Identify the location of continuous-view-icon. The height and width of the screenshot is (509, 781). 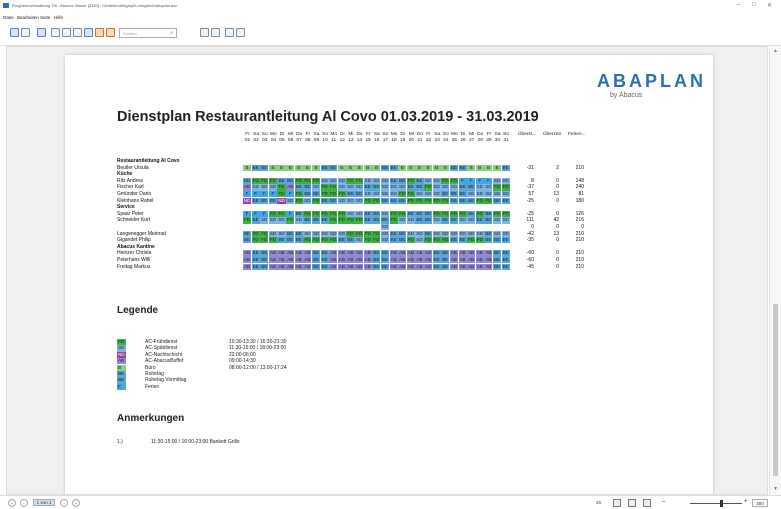
(647, 503).